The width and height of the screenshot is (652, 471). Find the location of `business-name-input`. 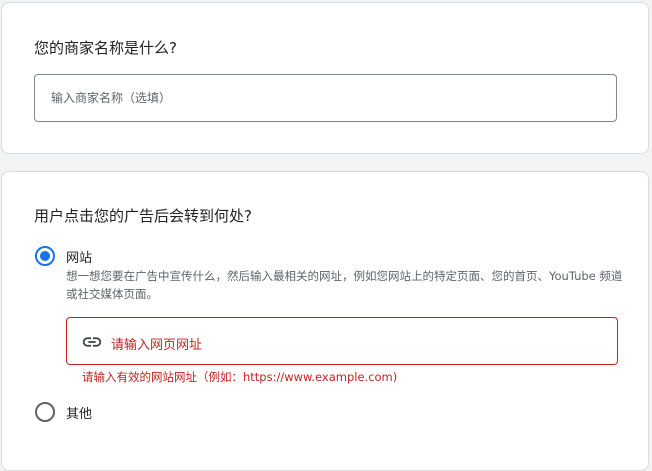

business-name-input is located at coordinates (325, 98).